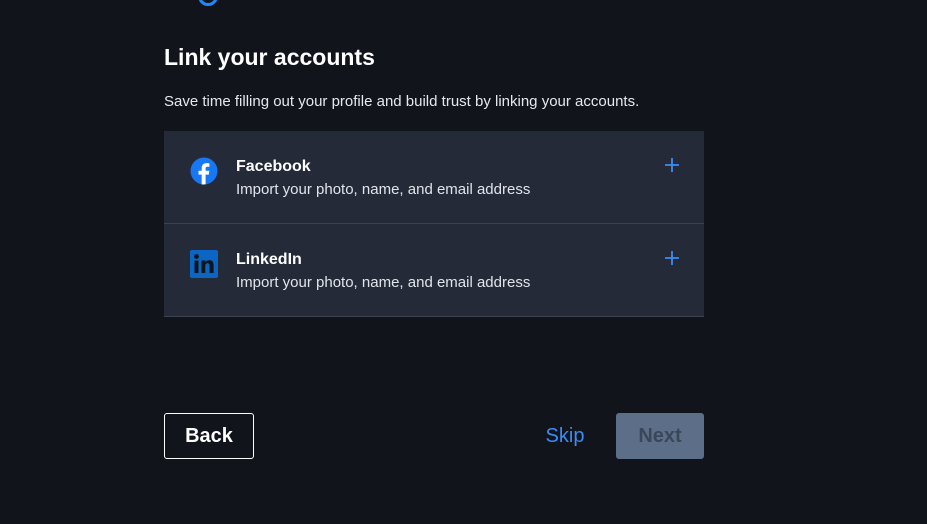 This screenshot has width=927, height=524. What do you see at coordinates (269, 57) in the screenshot?
I see `page-title: Link your accounts` at bounding box center [269, 57].